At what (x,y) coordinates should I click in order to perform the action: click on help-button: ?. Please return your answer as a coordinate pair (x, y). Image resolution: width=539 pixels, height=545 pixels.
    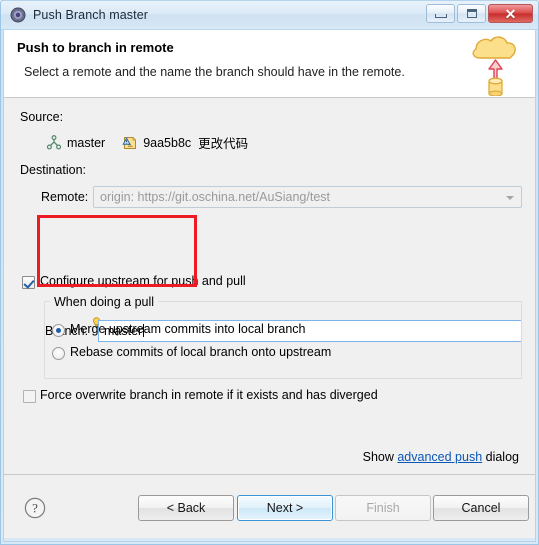
    Looking at the image, I should click on (35, 508).